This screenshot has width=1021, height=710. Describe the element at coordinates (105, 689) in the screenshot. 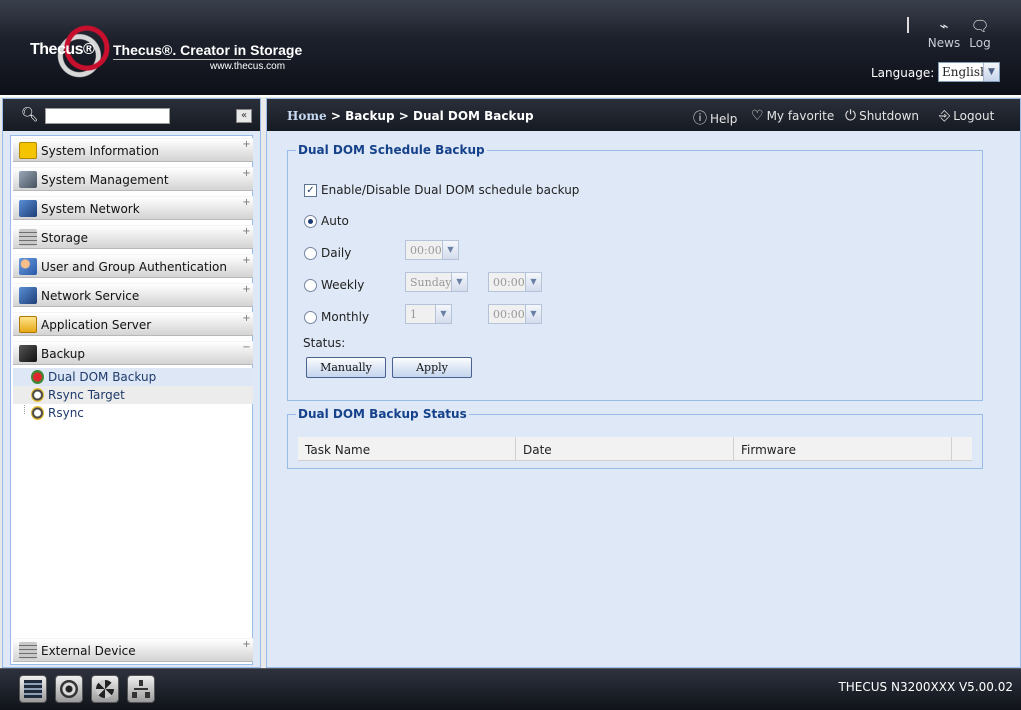

I see `fan-button` at that location.